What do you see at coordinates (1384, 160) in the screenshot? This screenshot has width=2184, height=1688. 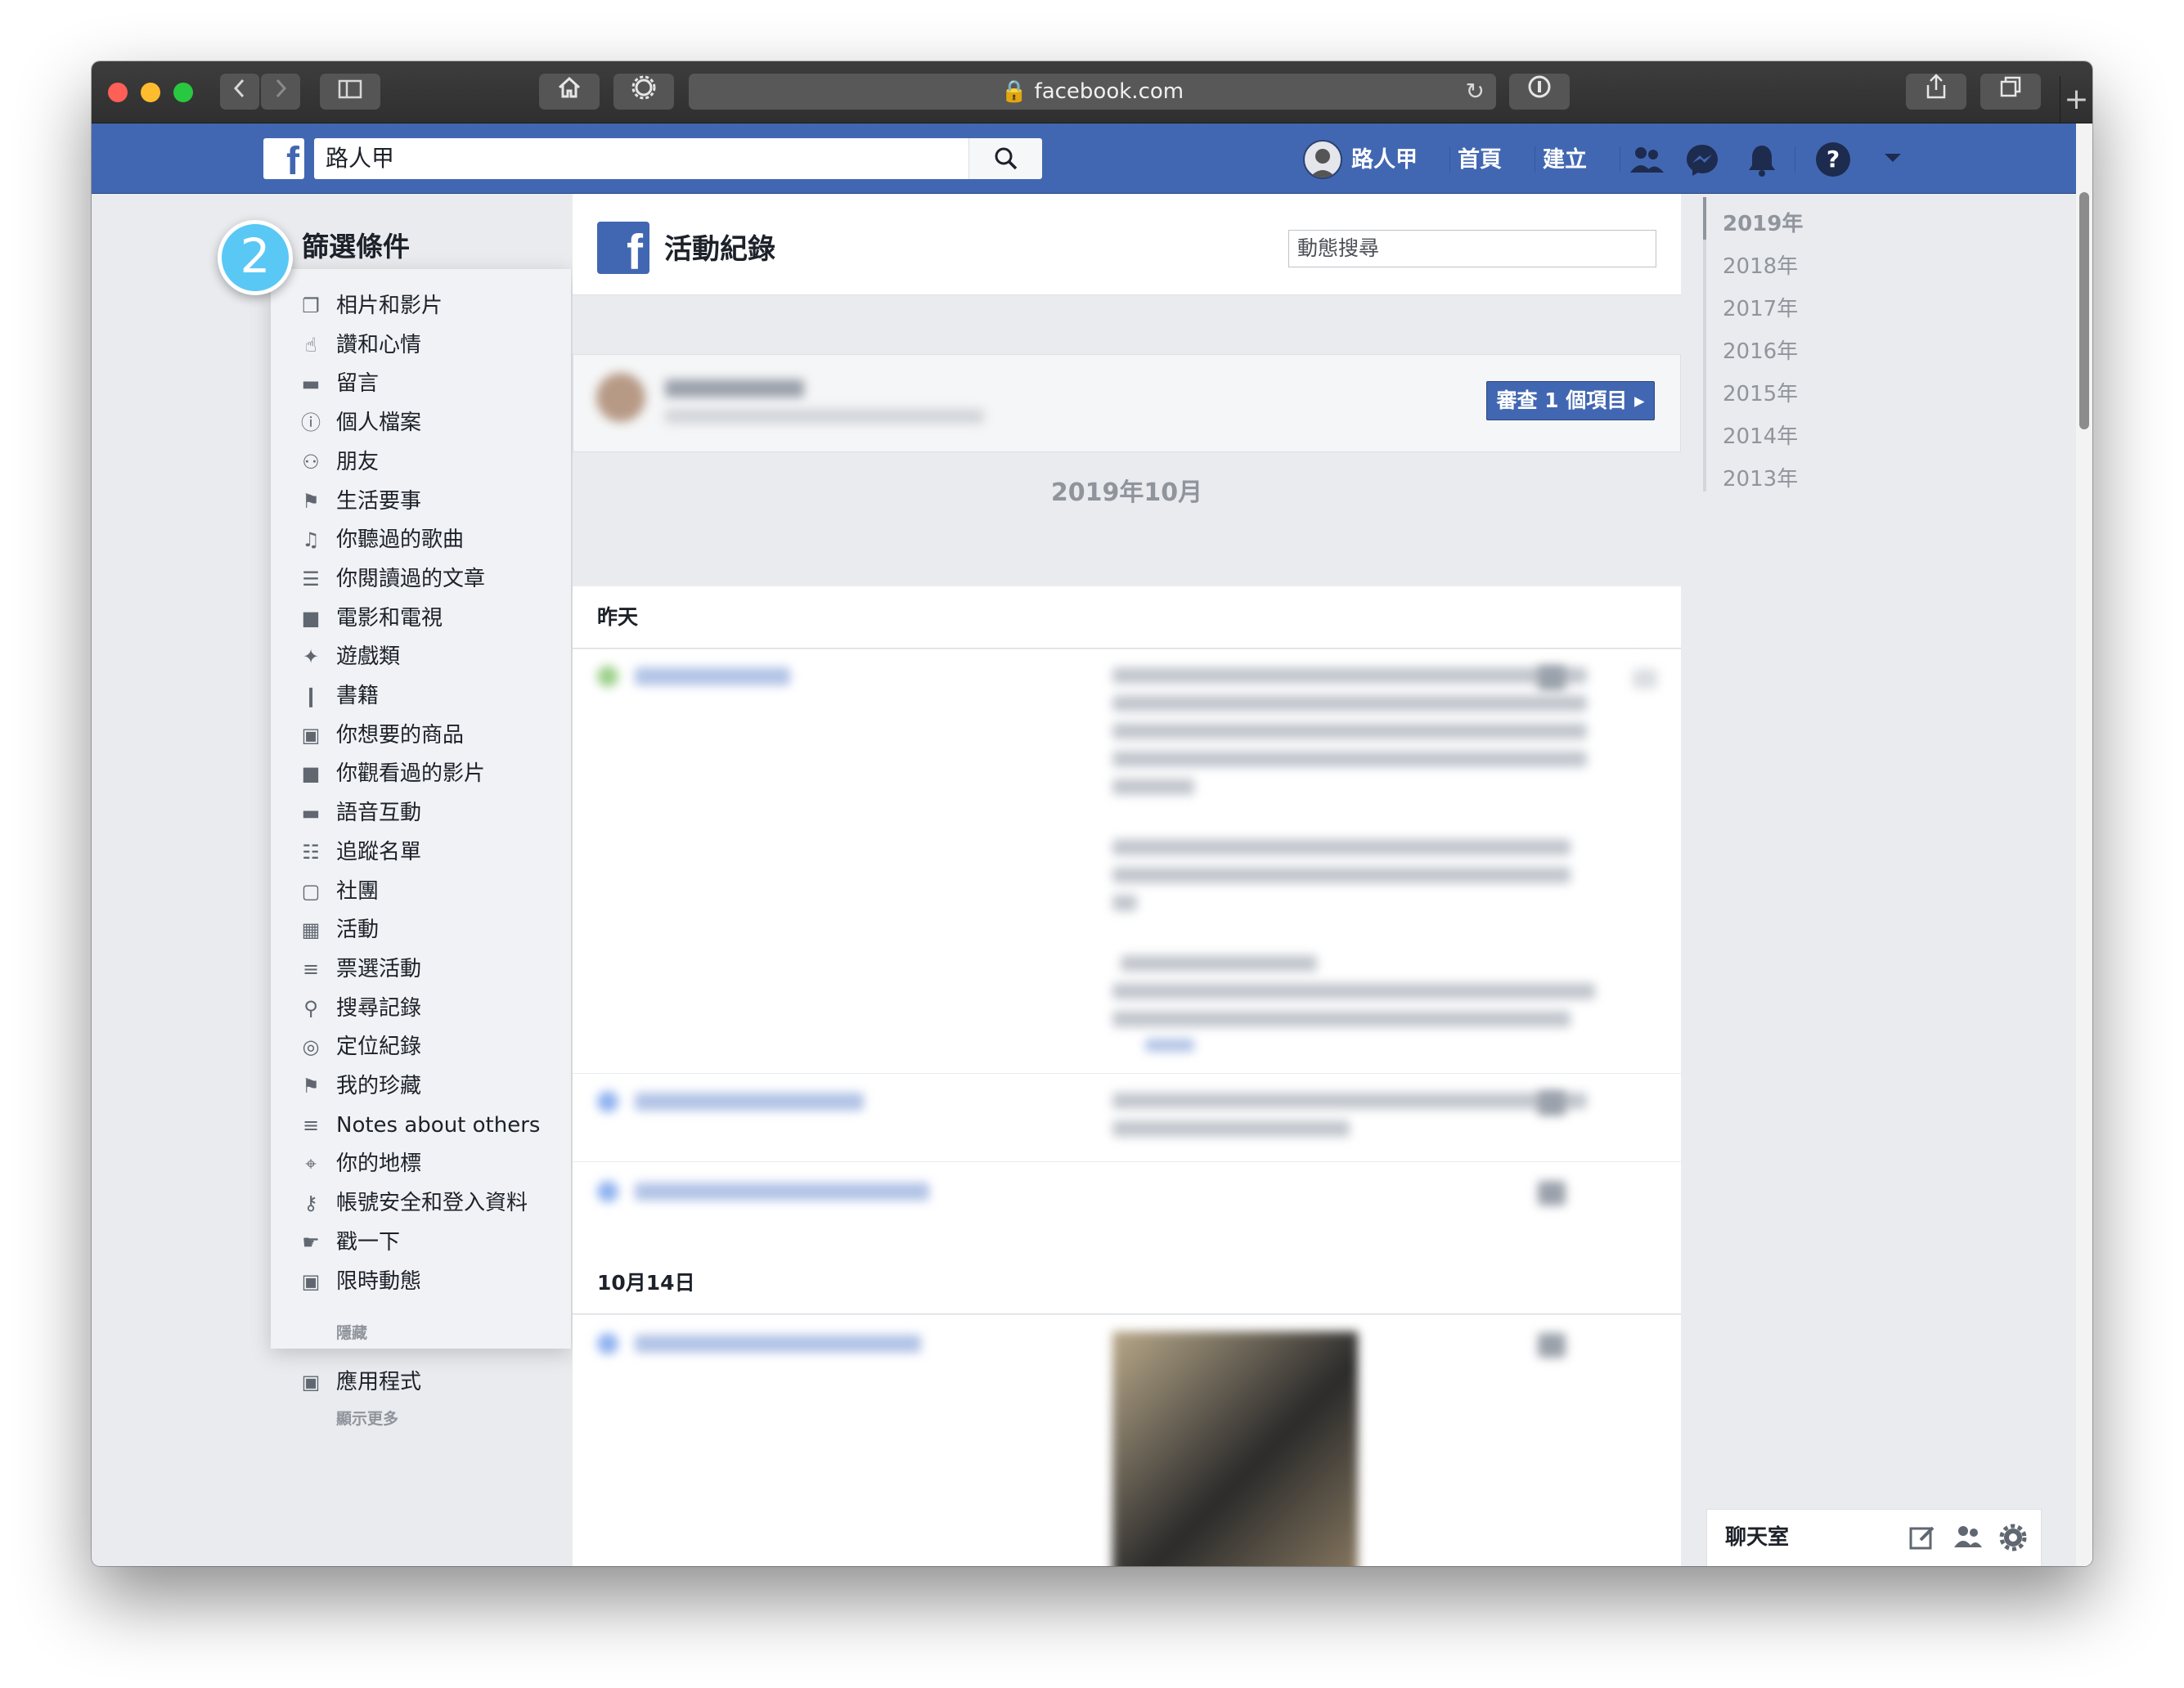 I see `profile-link: 路人甲` at bounding box center [1384, 160].